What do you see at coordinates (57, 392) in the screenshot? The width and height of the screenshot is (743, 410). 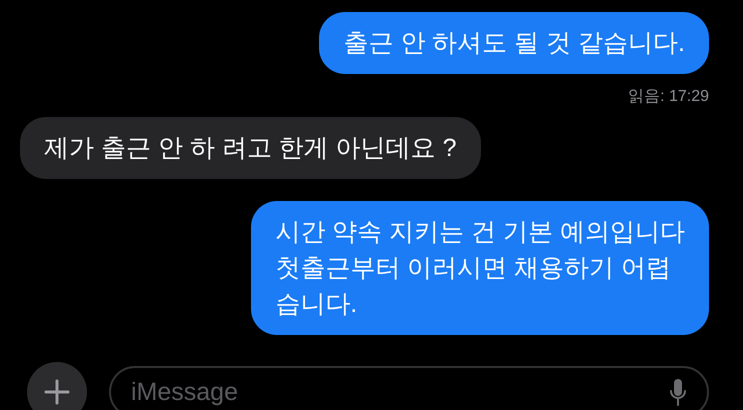 I see `plus-icon` at bounding box center [57, 392].